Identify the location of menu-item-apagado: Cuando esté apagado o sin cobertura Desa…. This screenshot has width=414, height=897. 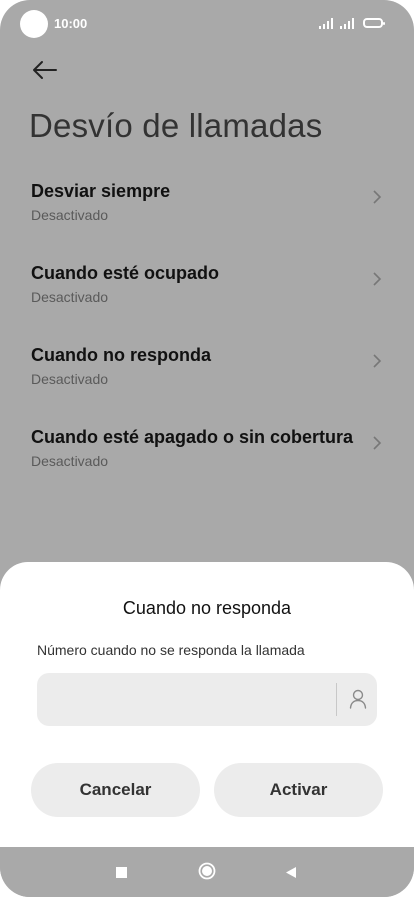
(207, 458).